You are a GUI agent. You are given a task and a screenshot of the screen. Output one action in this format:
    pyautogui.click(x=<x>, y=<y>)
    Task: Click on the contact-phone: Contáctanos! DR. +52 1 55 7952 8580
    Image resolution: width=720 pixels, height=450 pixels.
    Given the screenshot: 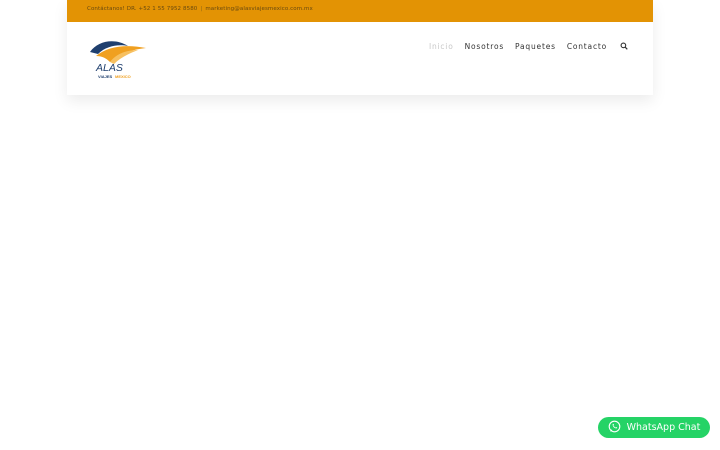 What is the action you would take?
    pyautogui.click(x=142, y=9)
    